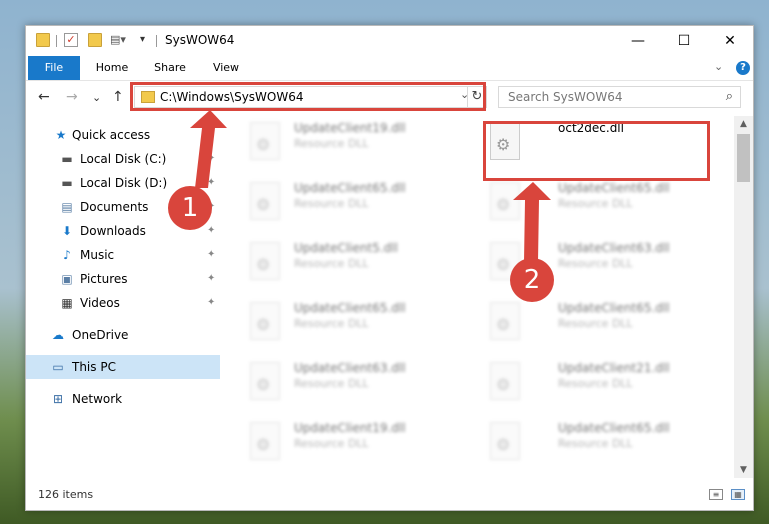 The image size is (769, 524). I want to click on search-placeholder: Search SysWOW64, so click(565, 97).